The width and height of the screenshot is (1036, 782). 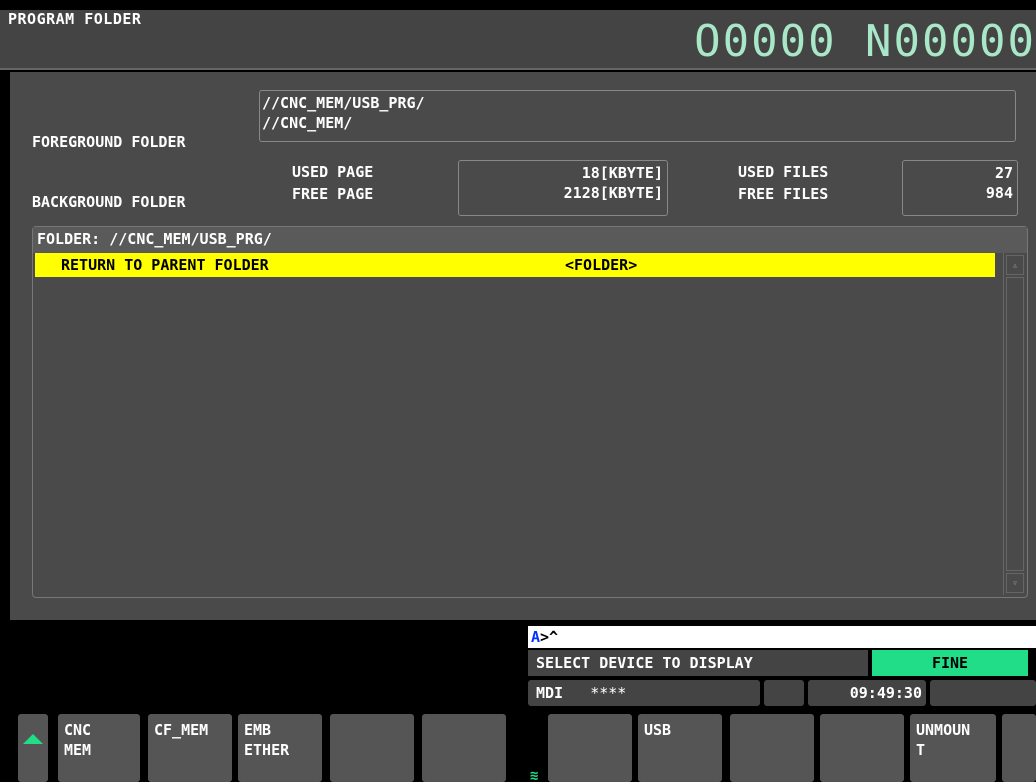 I want to click on softkey-usb: USB, so click(x=680, y=748).